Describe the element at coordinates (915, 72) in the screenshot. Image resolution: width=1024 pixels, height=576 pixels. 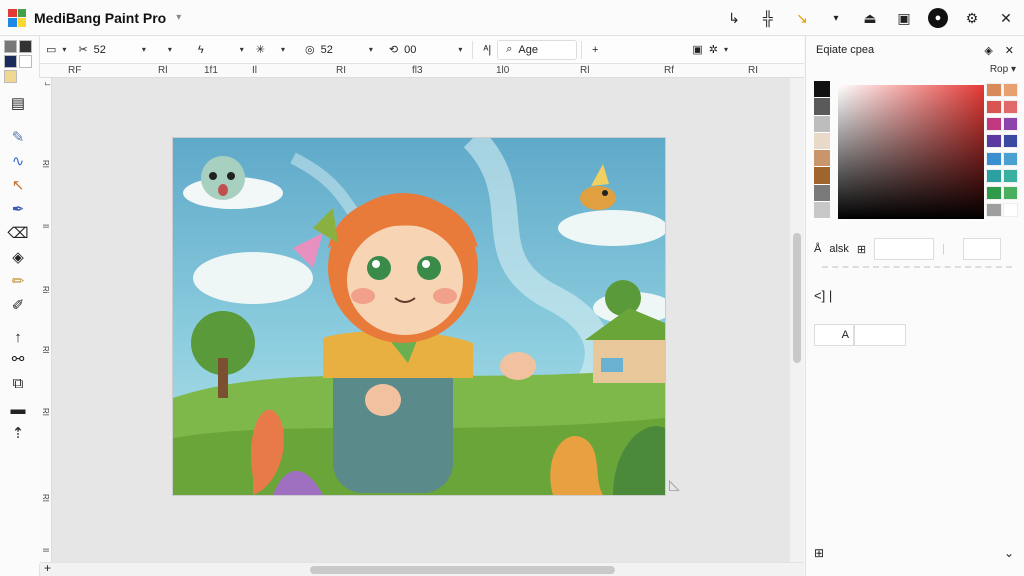
I see `panel-sub-menu: Rop ▾` at that location.